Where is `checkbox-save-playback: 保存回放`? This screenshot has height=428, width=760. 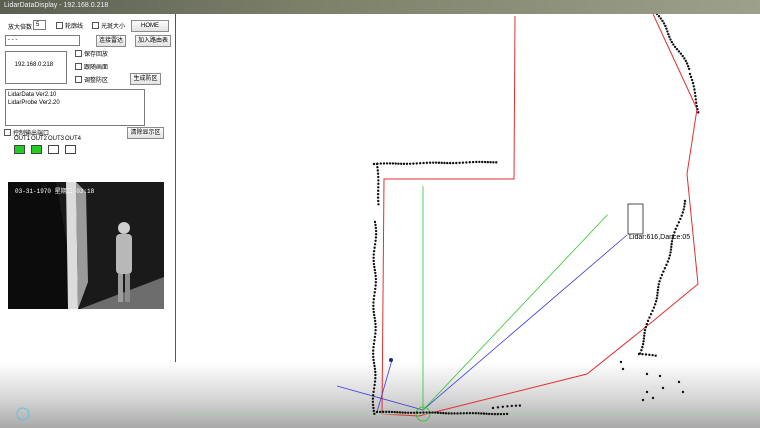 checkbox-save-playback: 保存回放 is located at coordinates (91, 53).